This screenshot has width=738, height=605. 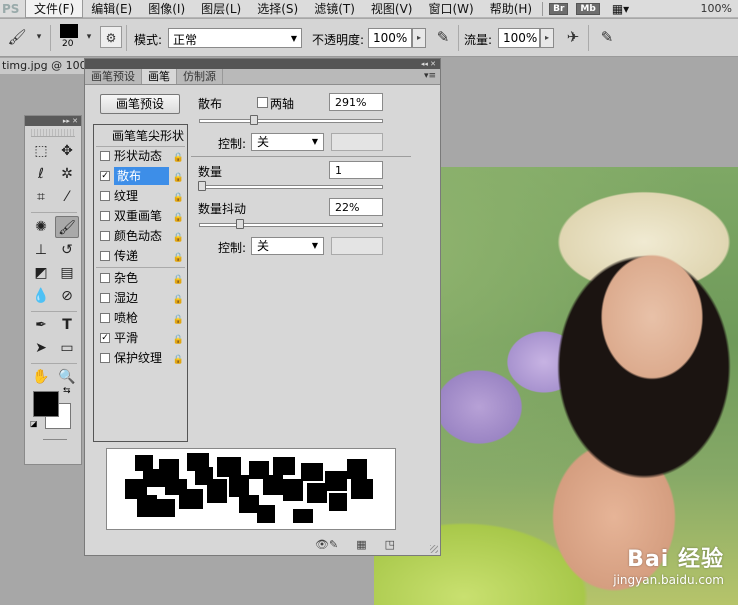 What do you see at coordinates (334, 8) in the screenshot?
I see `menu-filter: 滤镜(T)` at bounding box center [334, 8].